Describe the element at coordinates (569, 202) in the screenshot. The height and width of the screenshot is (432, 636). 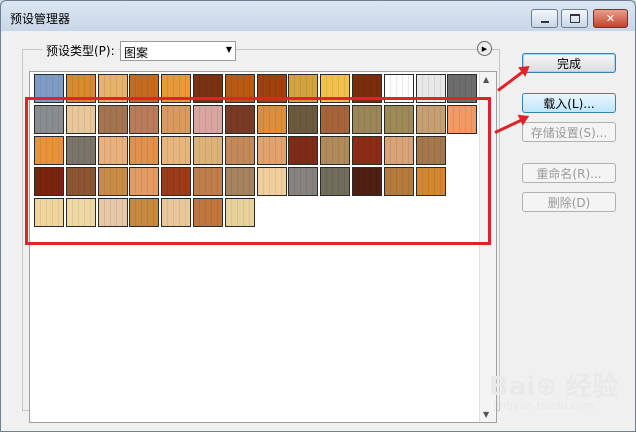
I see `delete-button: 删除(D)` at that location.